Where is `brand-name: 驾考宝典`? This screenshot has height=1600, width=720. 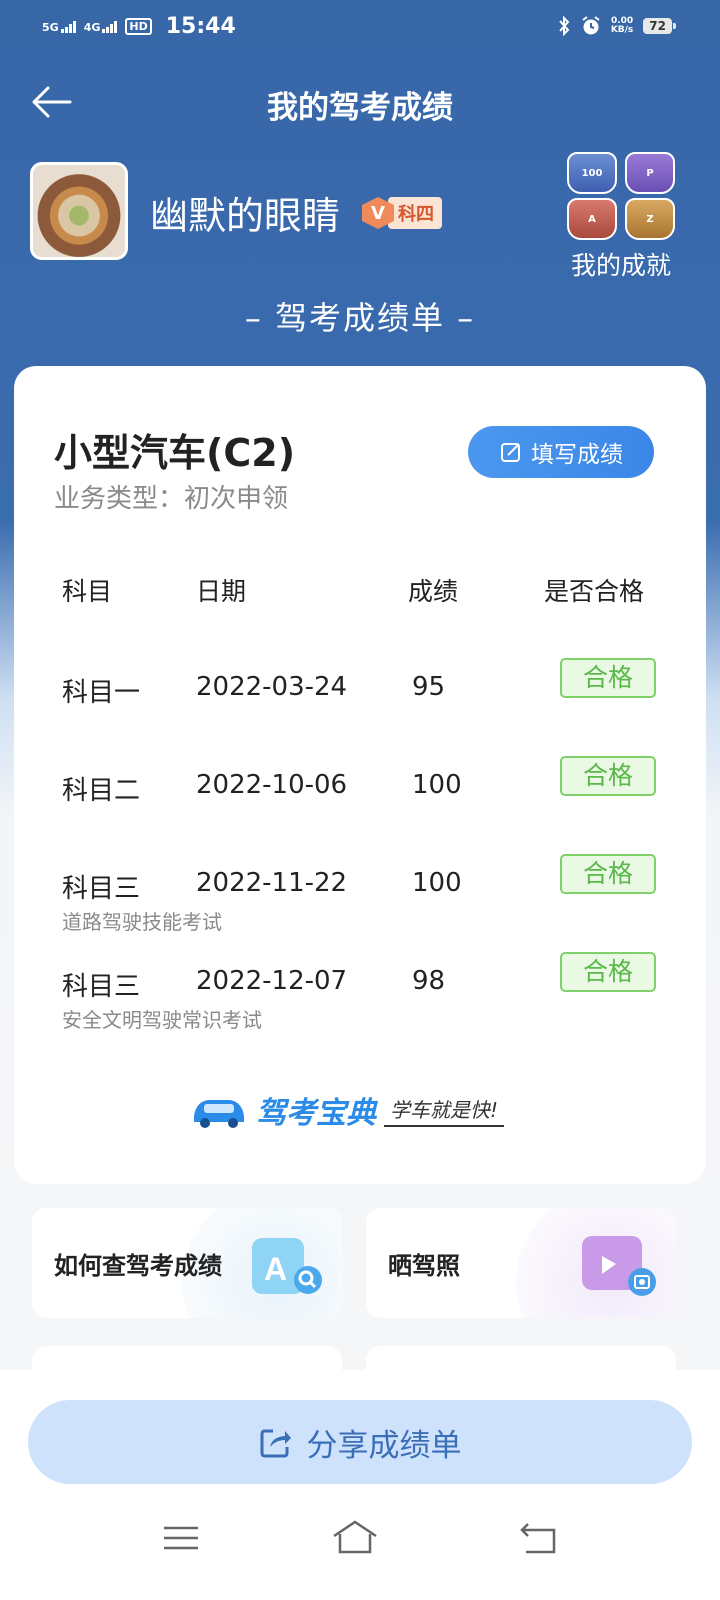
brand-name: 驾考宝典 is located at coordinates (316, 1113).